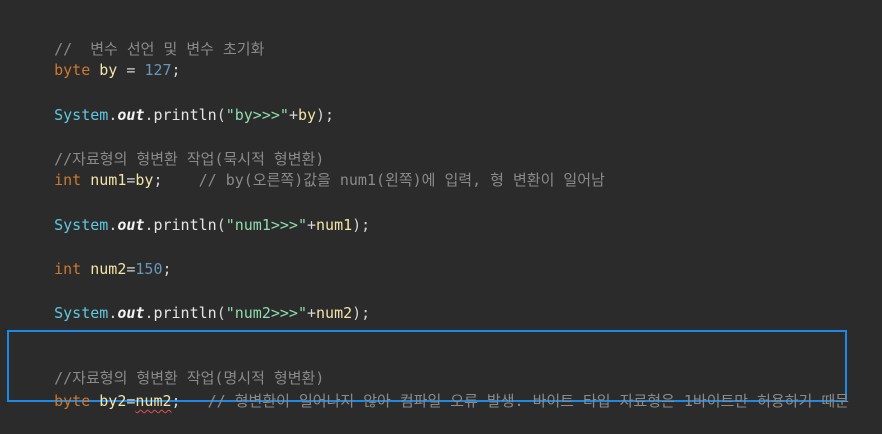 The width and height of the screenshot is (882, 434). What do you see at coordinates (94, 257) in the screenshot?
I see `code-line-7: int num2=150;` at bounding box center [94, 257].